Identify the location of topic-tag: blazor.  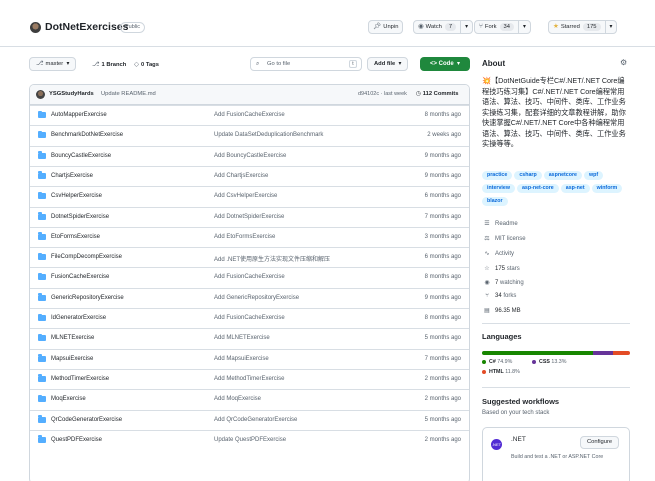
(495, 201).